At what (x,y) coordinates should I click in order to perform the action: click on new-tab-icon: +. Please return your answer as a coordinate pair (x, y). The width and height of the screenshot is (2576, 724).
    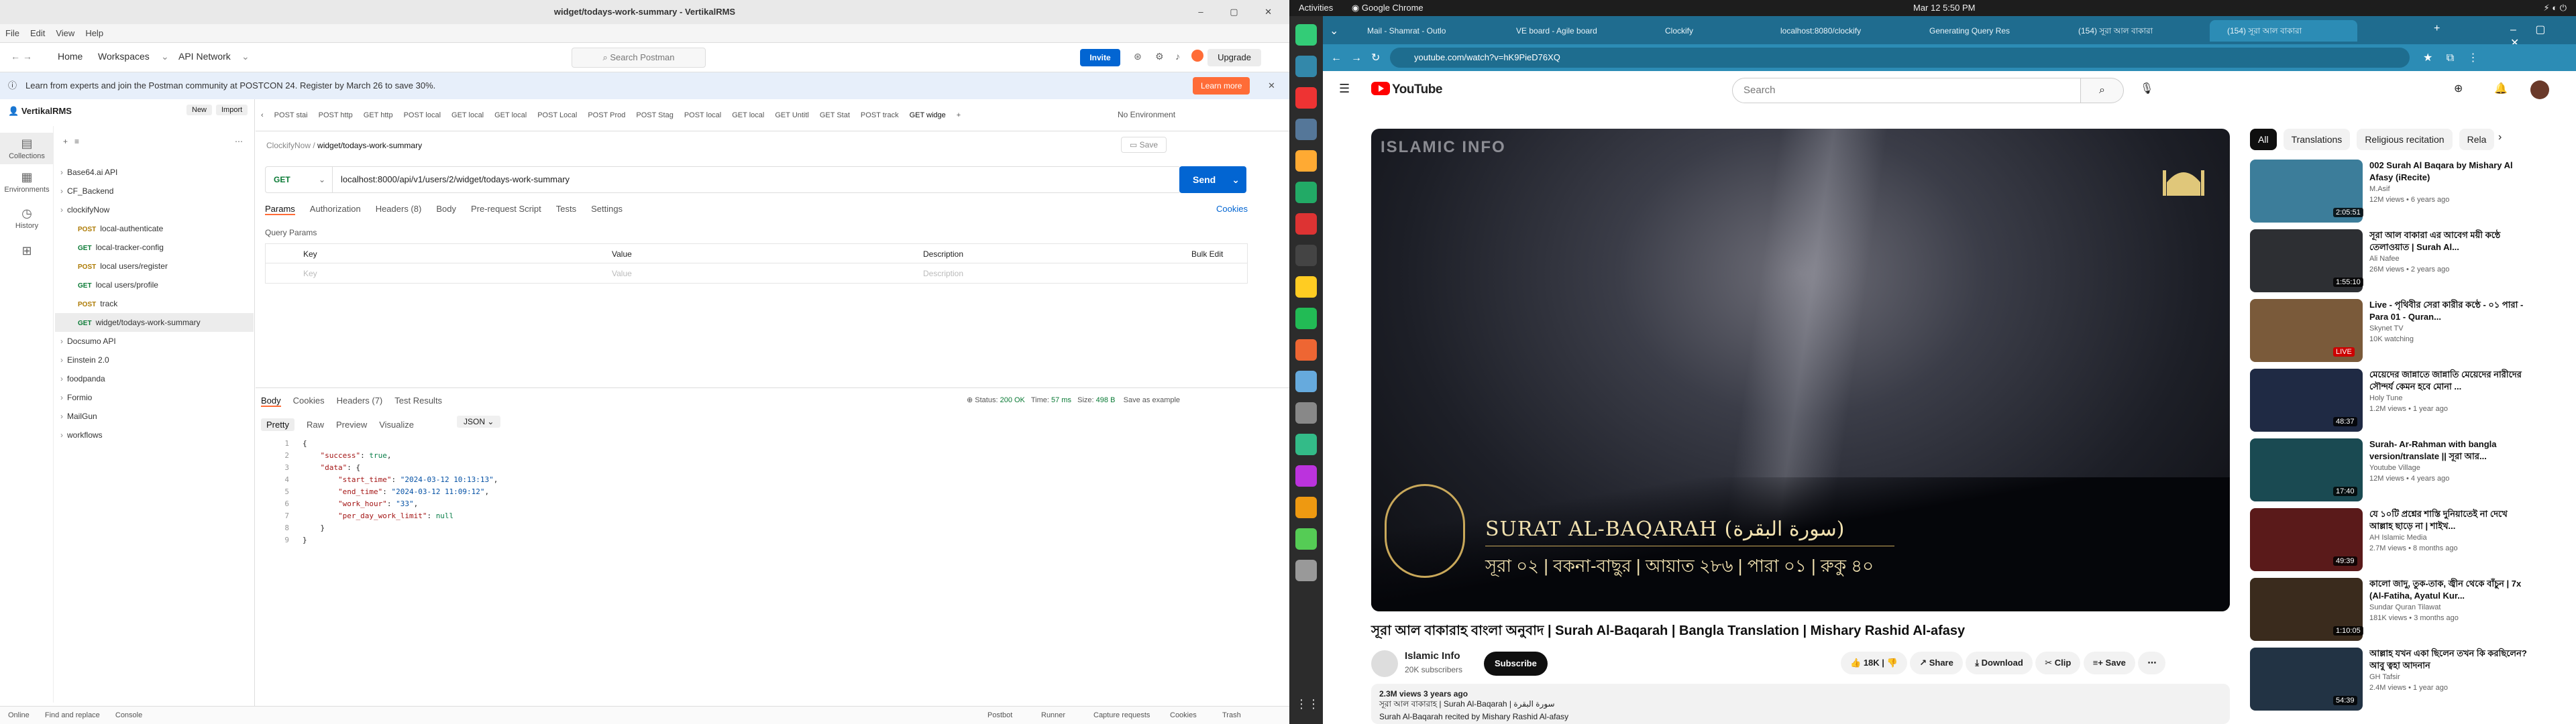
    Looking at the image, I should click on (2437, 29).